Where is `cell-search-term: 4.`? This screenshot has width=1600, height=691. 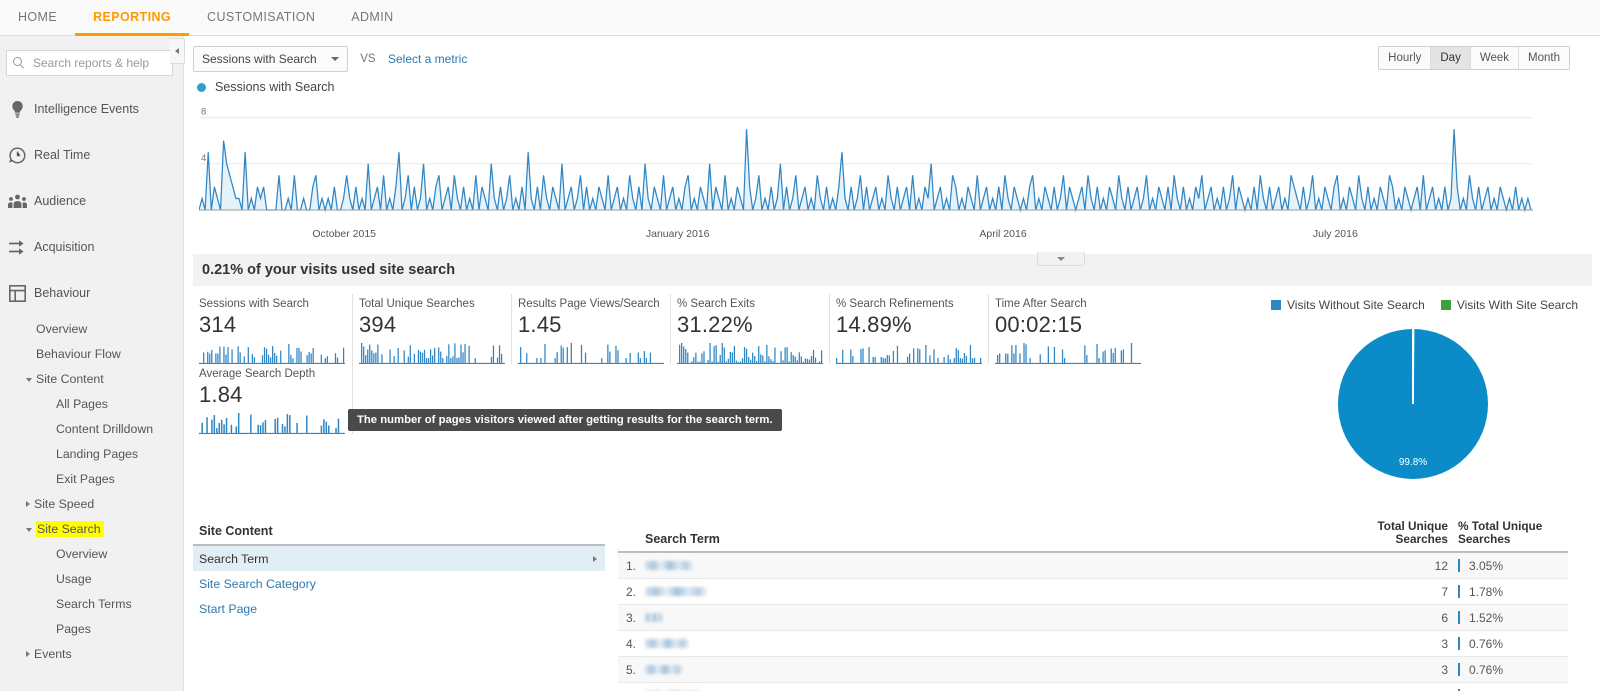 cell-search-term: 4. is located at coordinates (983, 644).